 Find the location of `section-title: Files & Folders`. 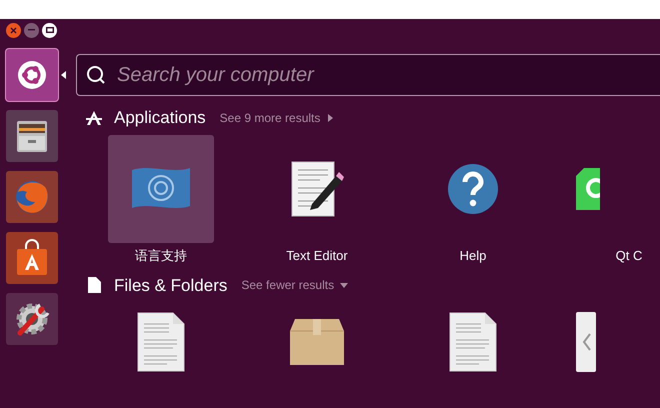

section-title: Files & Folders is located at coordinates (171, 285).